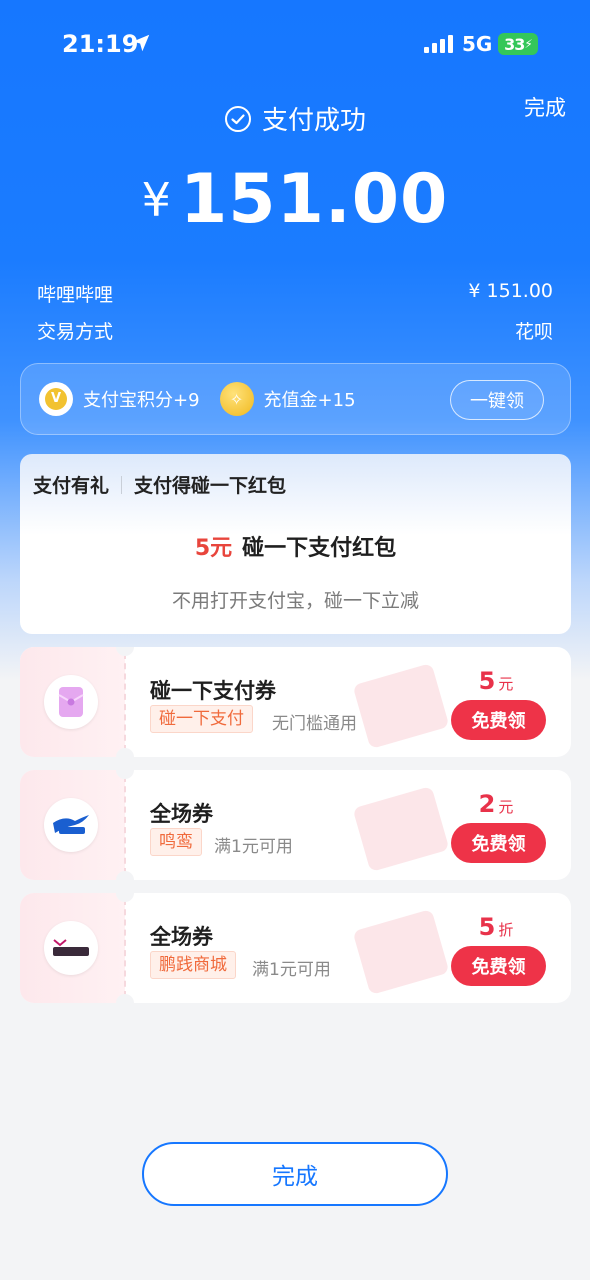 Image resolution: width=590 pixels, height=1280 pixels. I want to click on points-reward: V 支付宝积分+9, so click(119, 399).